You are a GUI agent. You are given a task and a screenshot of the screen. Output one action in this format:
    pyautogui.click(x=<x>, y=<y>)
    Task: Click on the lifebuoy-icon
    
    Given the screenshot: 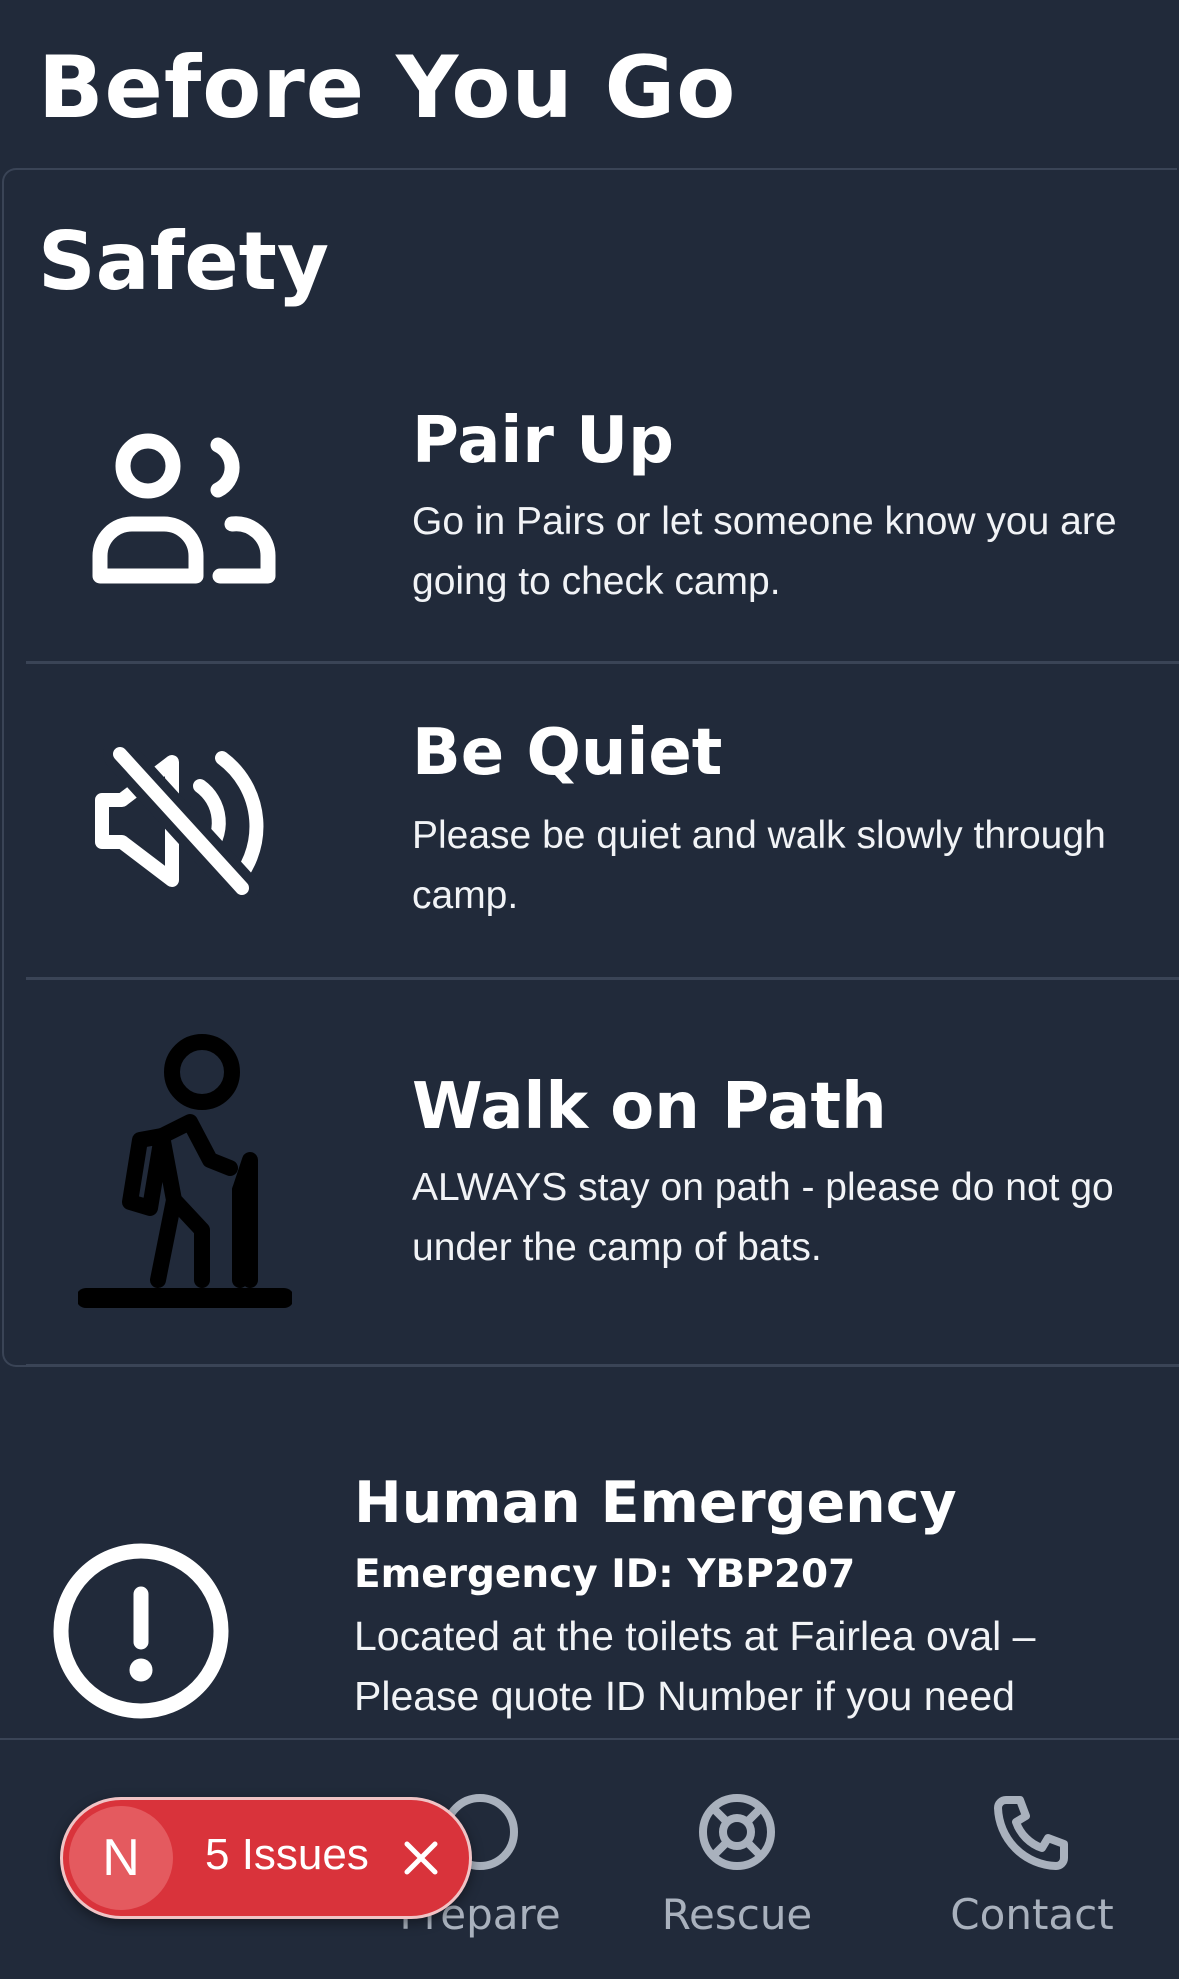 What is the action you would take?
    pyautogui.click(x=737, y=1832)
    